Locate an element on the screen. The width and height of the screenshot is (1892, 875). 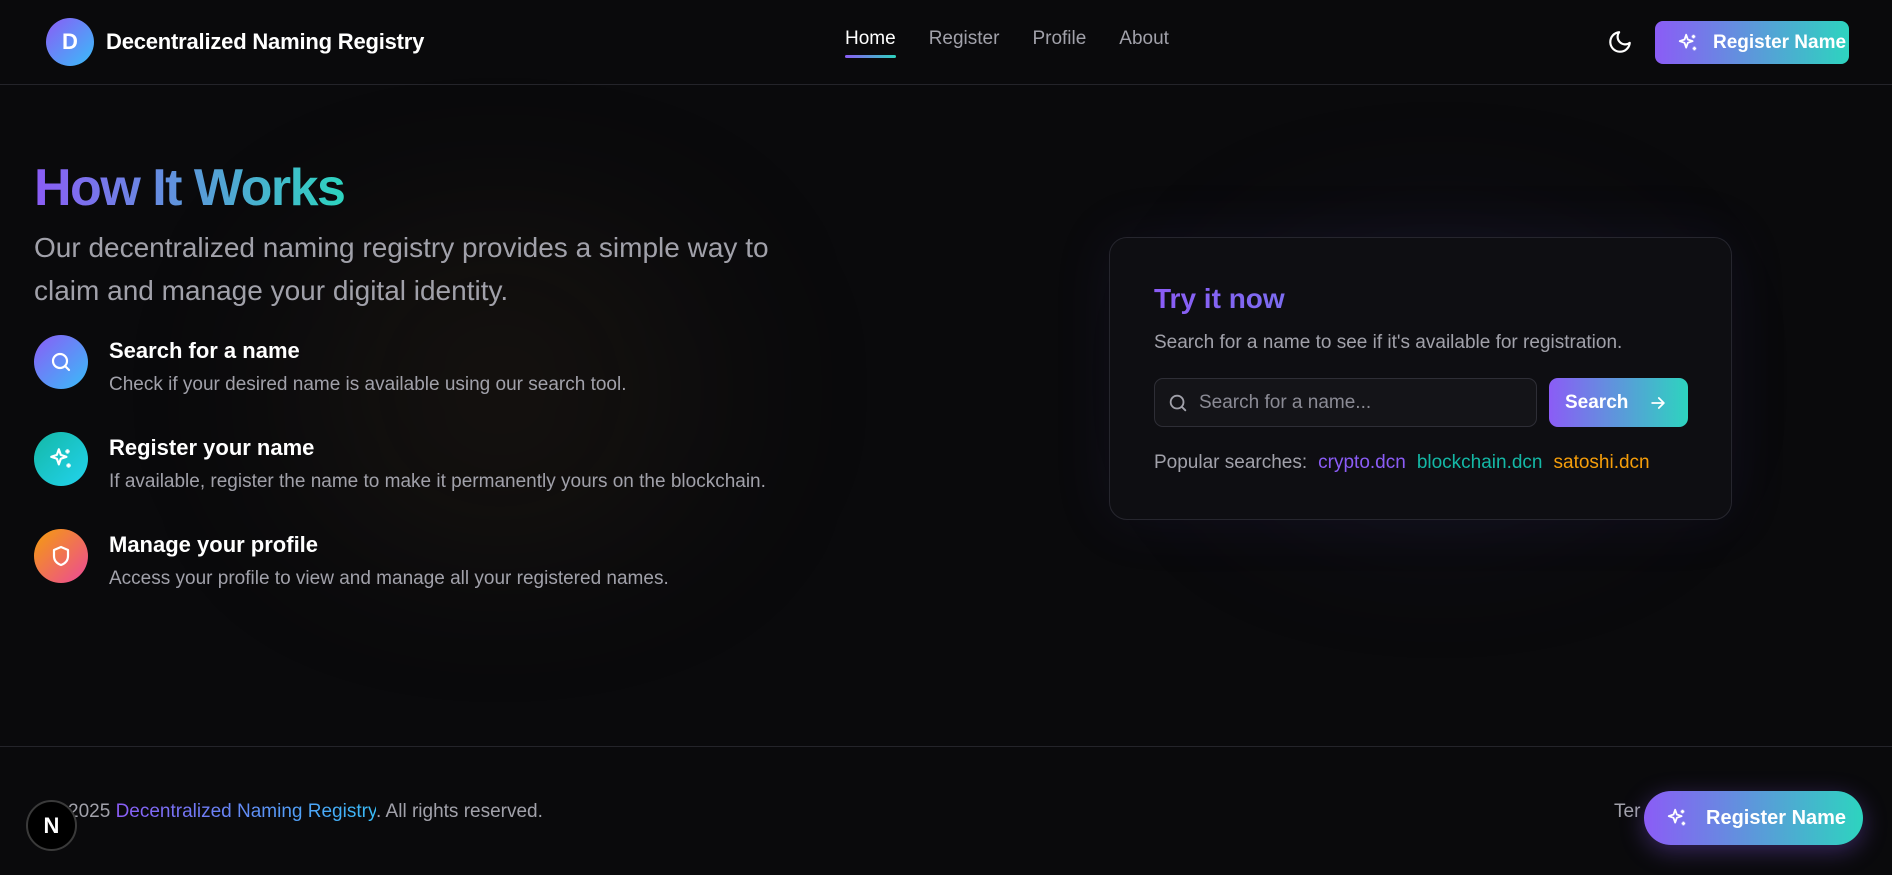
search-button-label: Search is located at coordinates (1597, 402).